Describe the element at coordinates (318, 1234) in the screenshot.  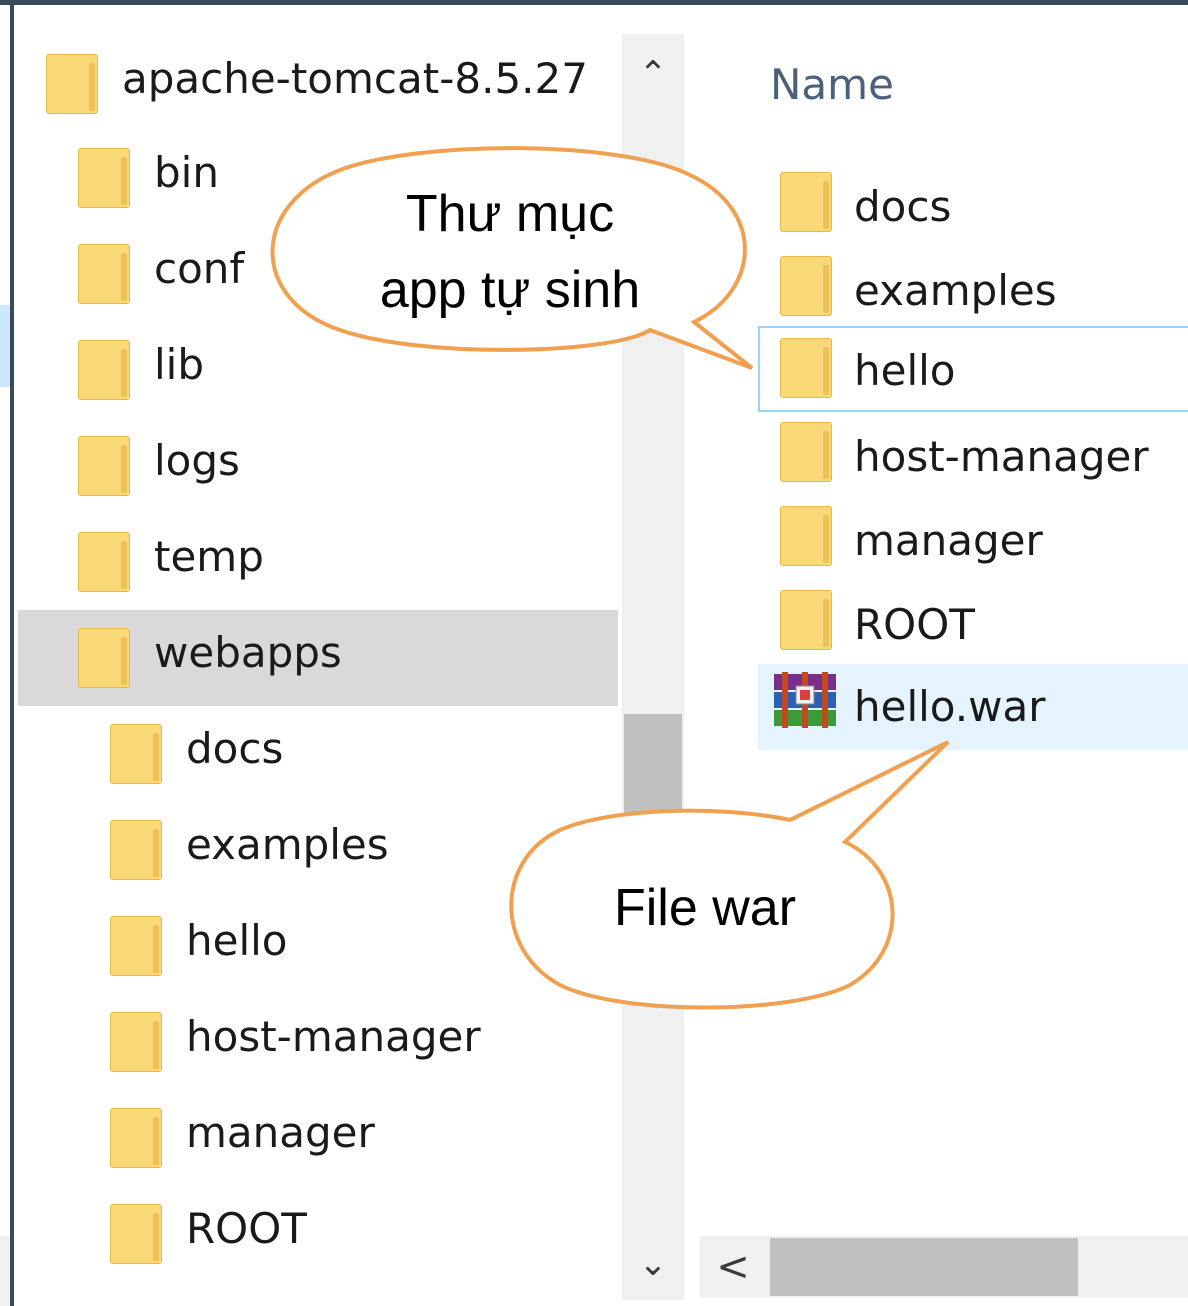
I see `tree-item-root-folder: ROOT` at that location.